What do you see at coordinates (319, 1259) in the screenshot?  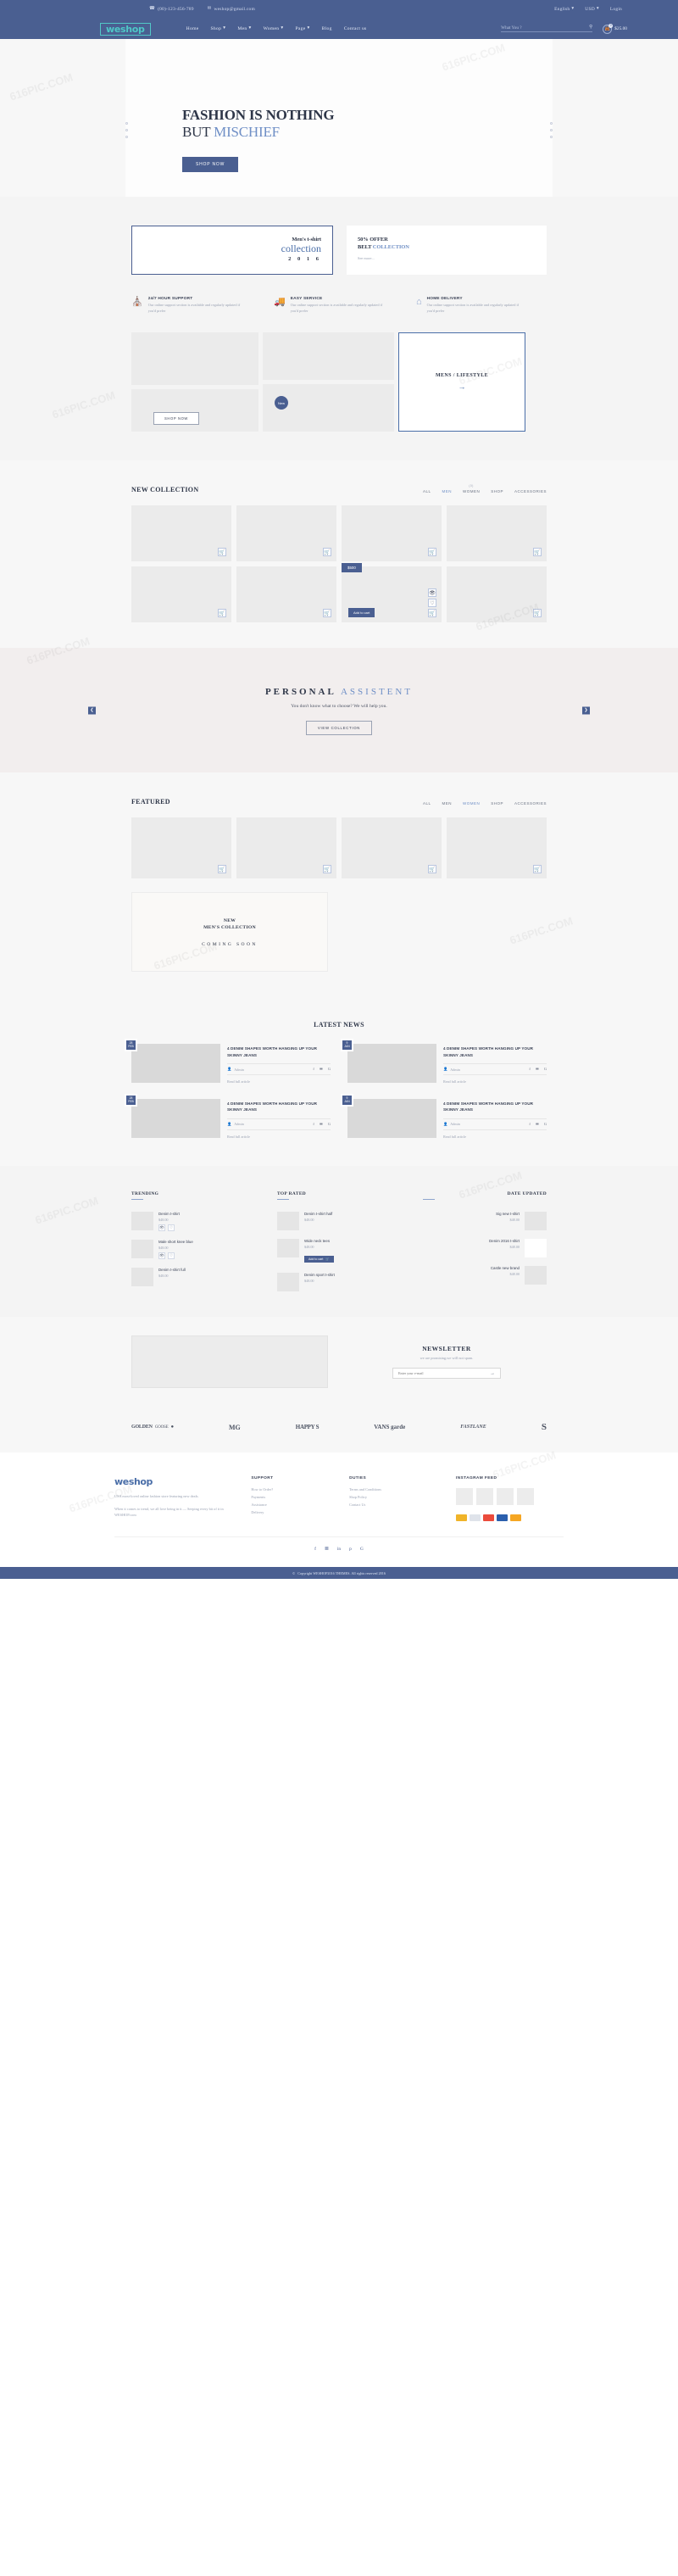 I see `add-to-cart-button: Add to cart 🛒` at bounding box center [319, 1259].